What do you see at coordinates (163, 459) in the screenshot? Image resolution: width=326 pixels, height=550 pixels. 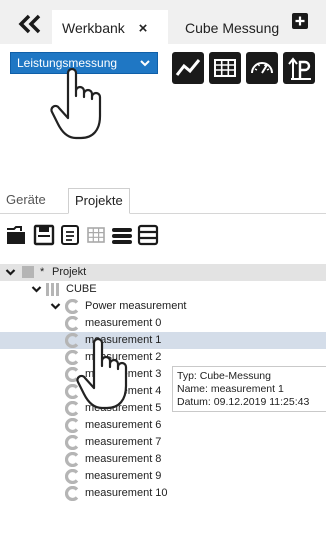 I see `tree-item-measurement: measurement 8` at bounding box center [163, 459].